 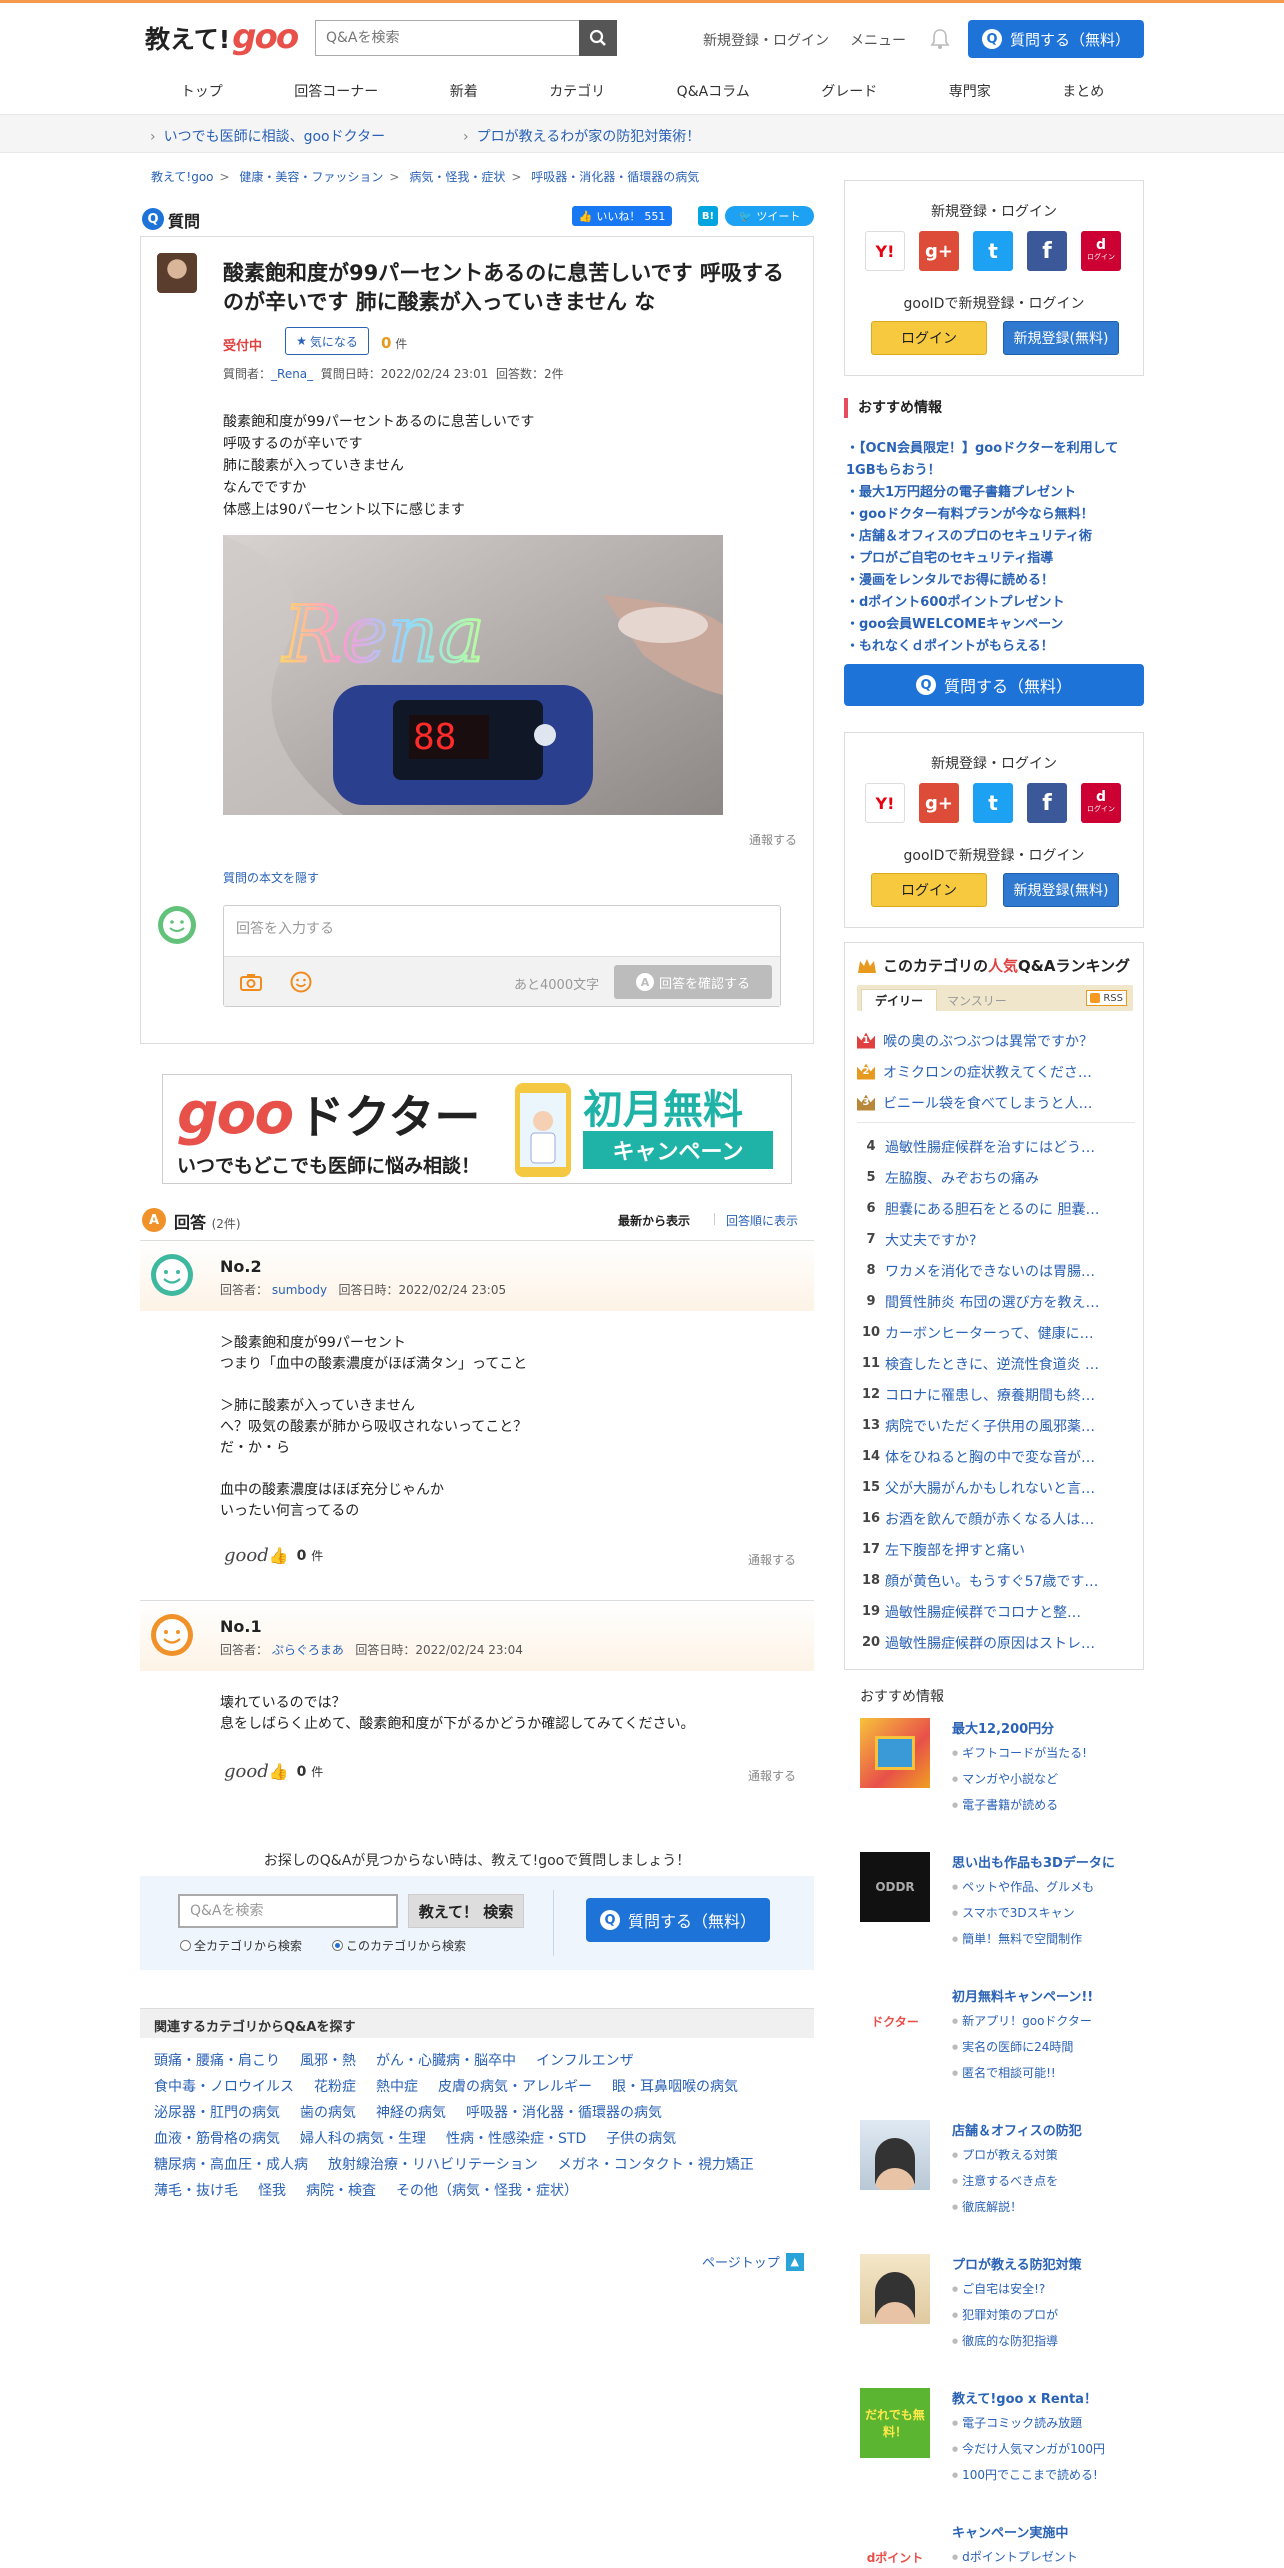 I want to click on tweet-button: 🐦 ツイート, so click(x=769, y=216).